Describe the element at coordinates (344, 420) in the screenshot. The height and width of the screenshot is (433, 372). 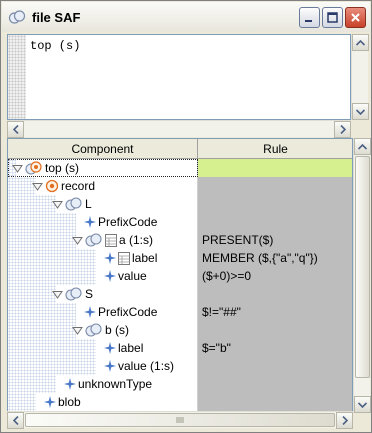
I see `table-scroll-right-button` at that location.